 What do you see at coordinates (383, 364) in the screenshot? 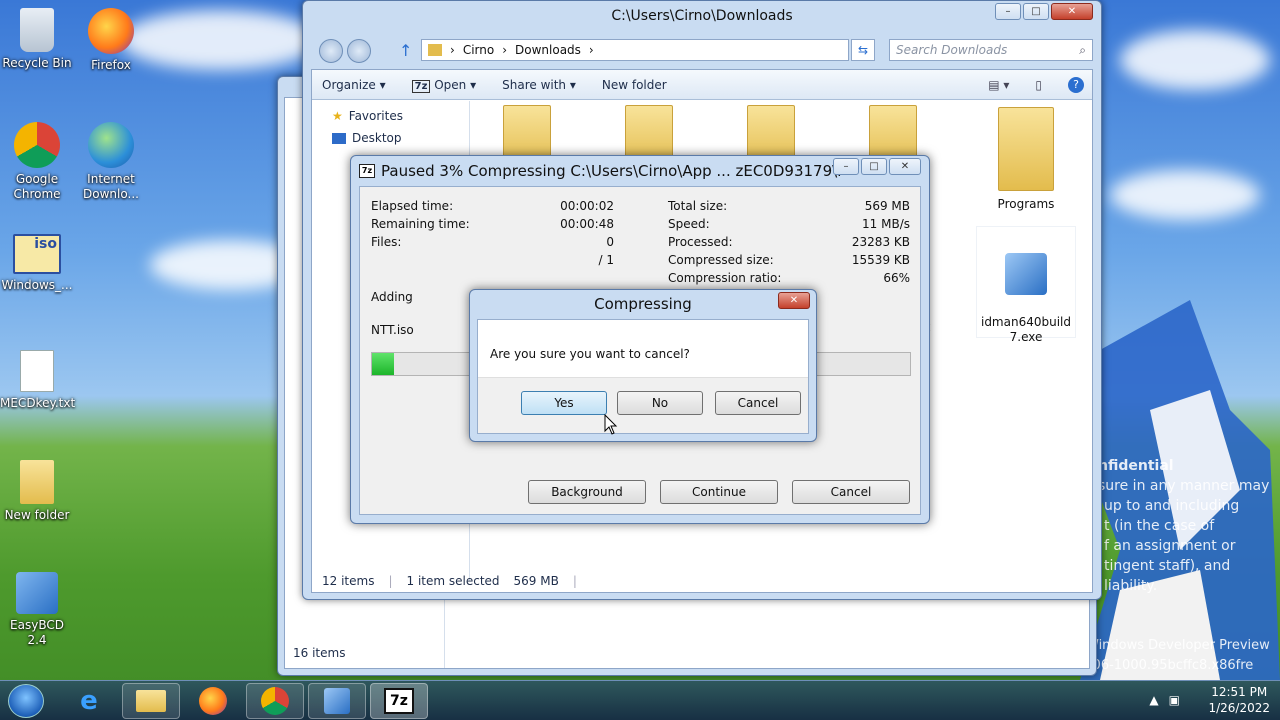
I see `progress-bar-fill` at bounding box center [383, 364].